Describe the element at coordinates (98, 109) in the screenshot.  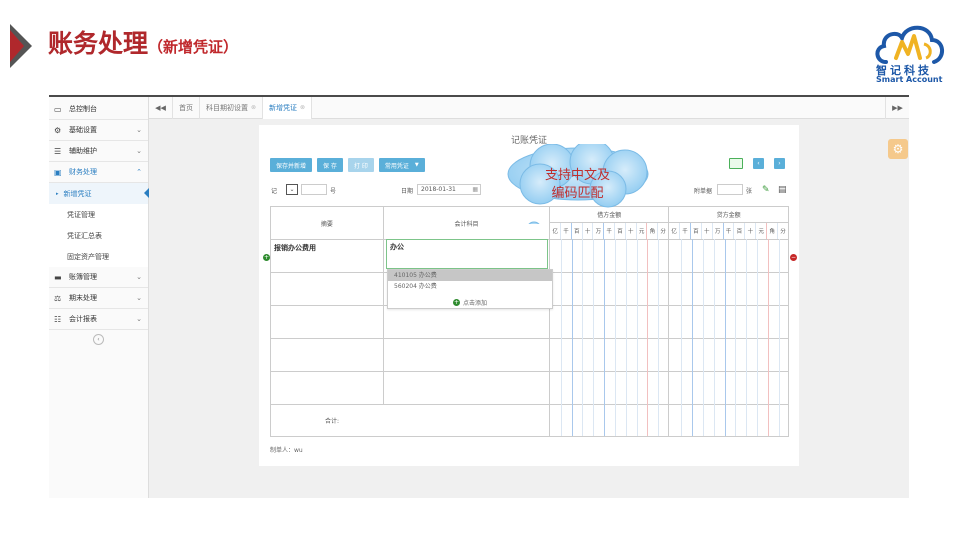
I see `sidebar-item-dashboard: ▭ 总控制台` at that location.